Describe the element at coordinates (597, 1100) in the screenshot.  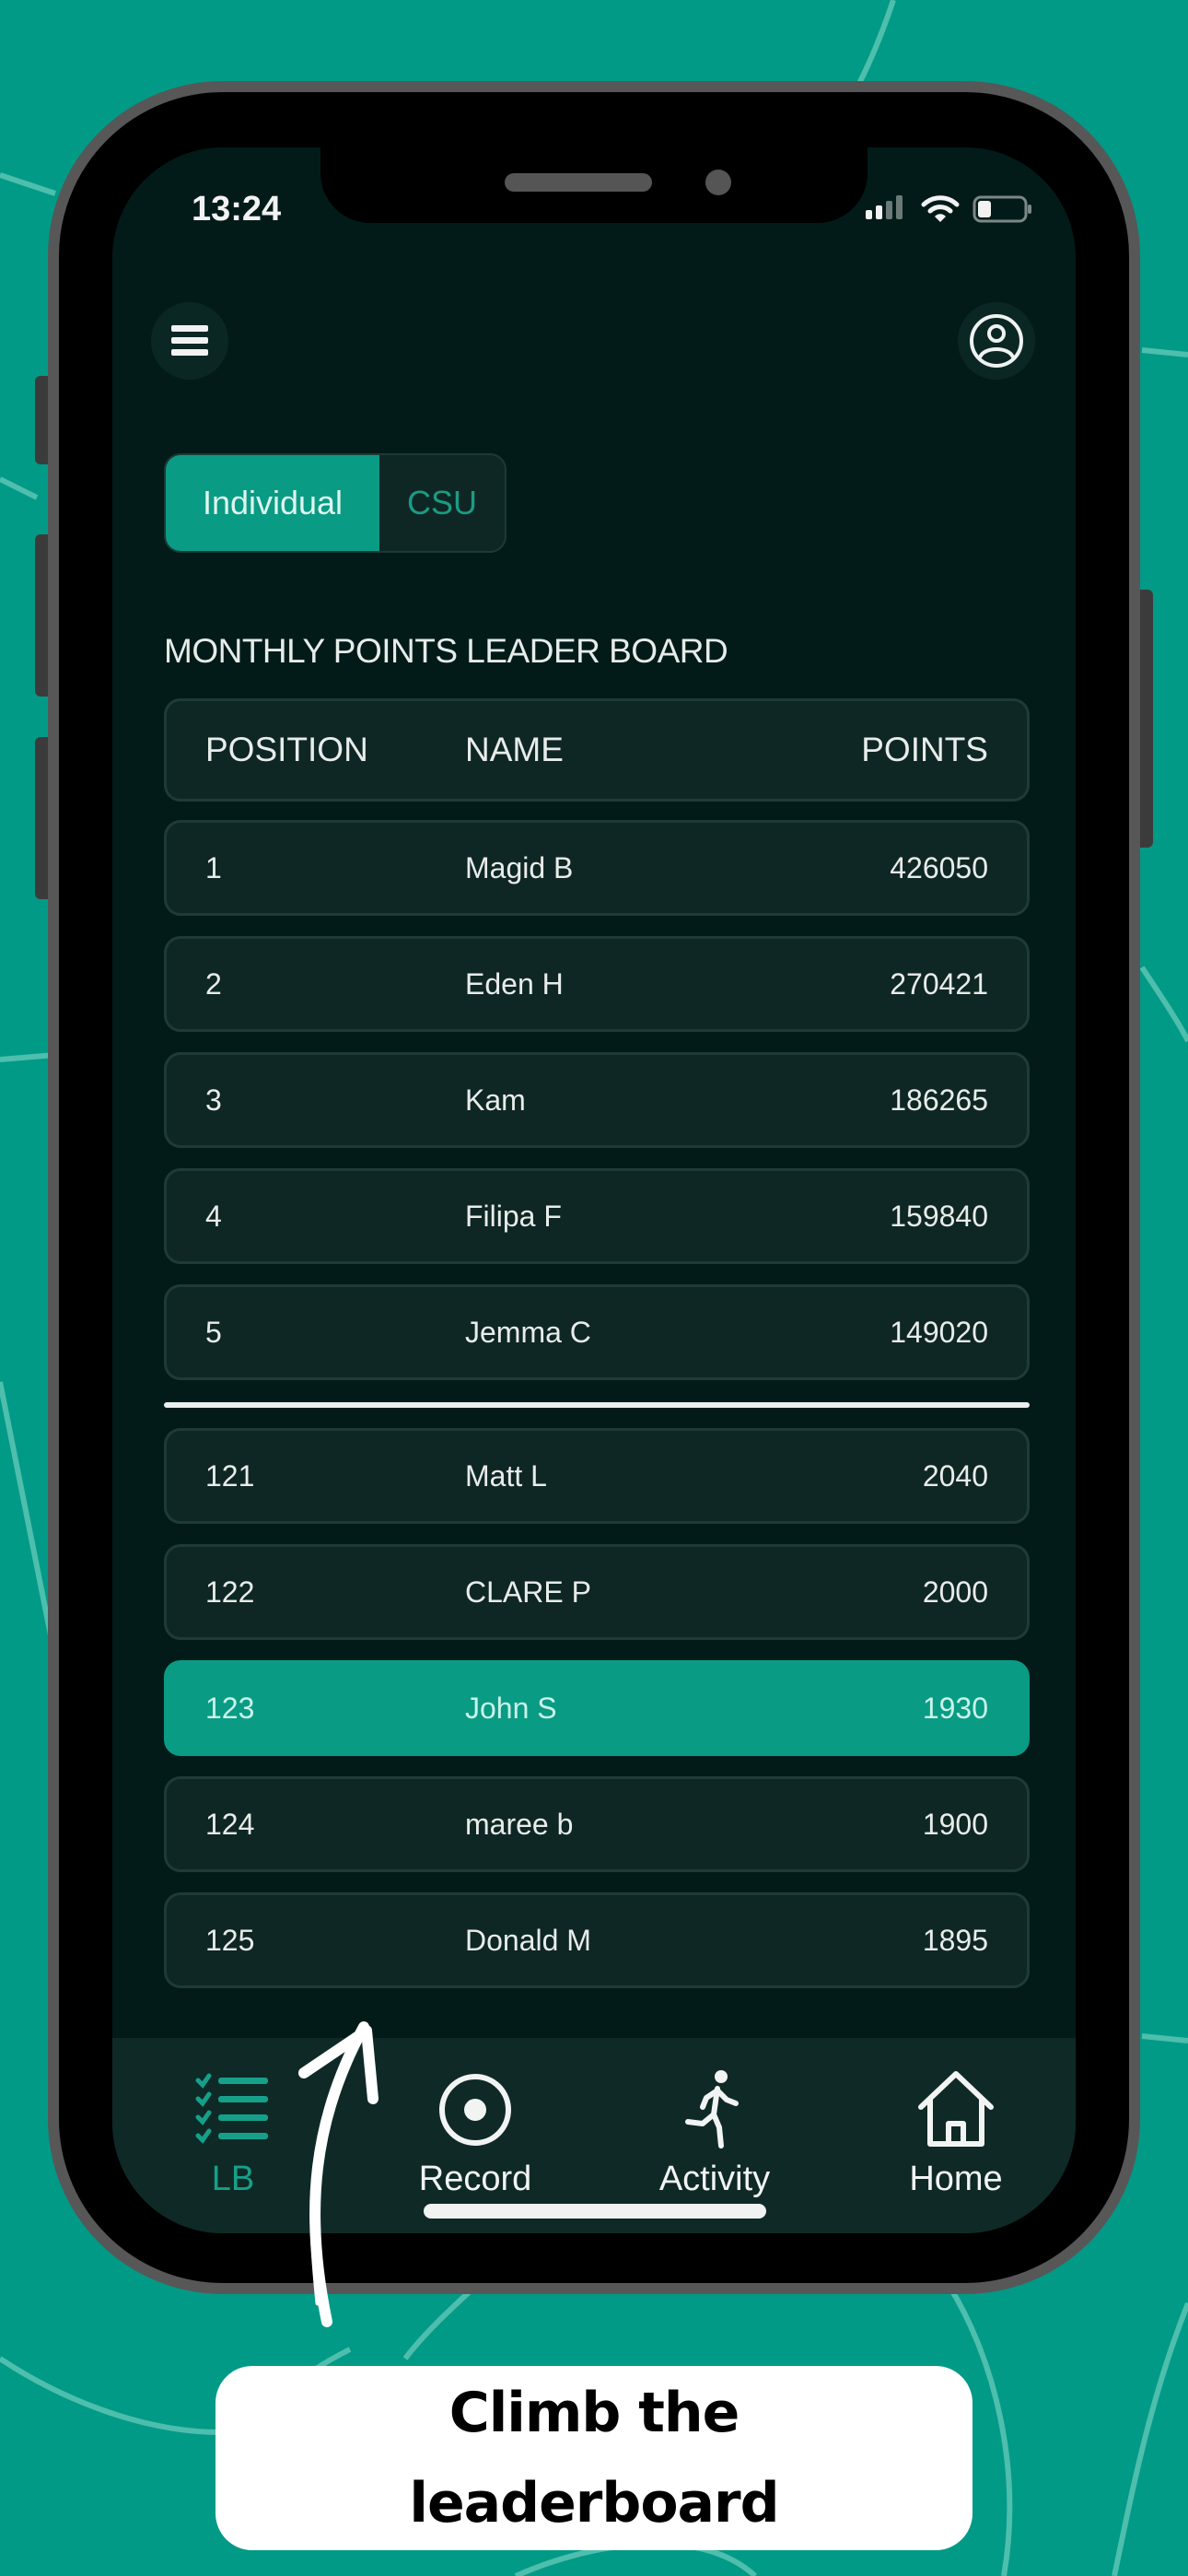
I see `table-row: 3 Kam 186265` at that location.